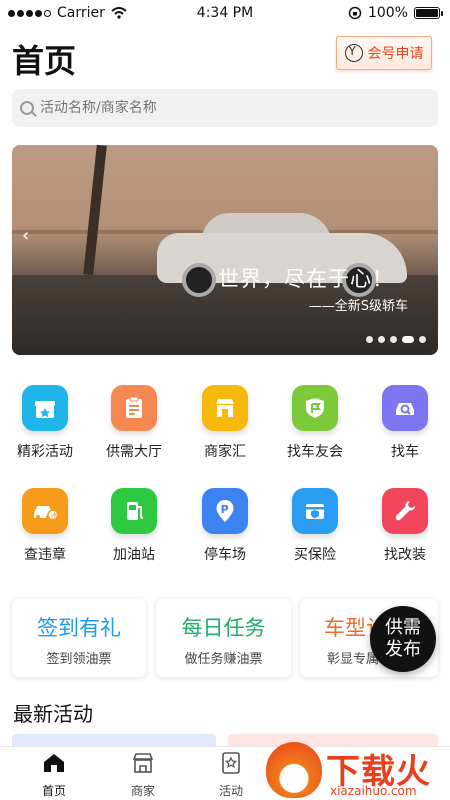 This screenshot has width=450, height=800. I want to click on tab-label: 首页, so click(53, 791).